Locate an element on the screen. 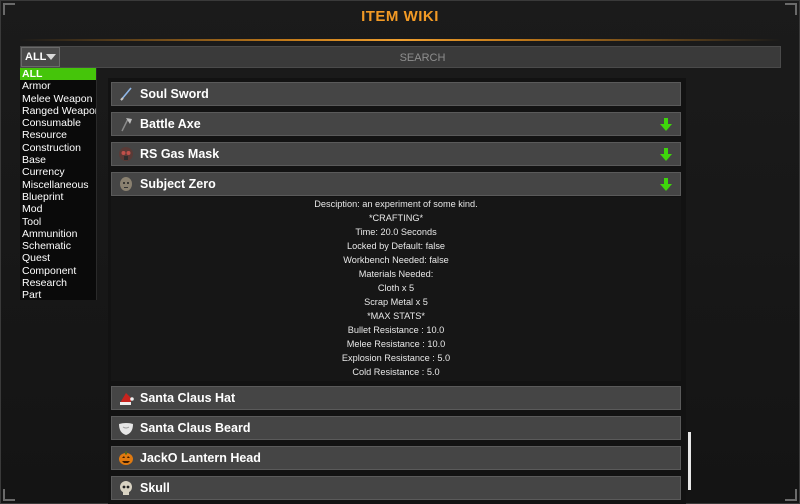  item-name: Battle Axe is located at coordinates (170, 124).